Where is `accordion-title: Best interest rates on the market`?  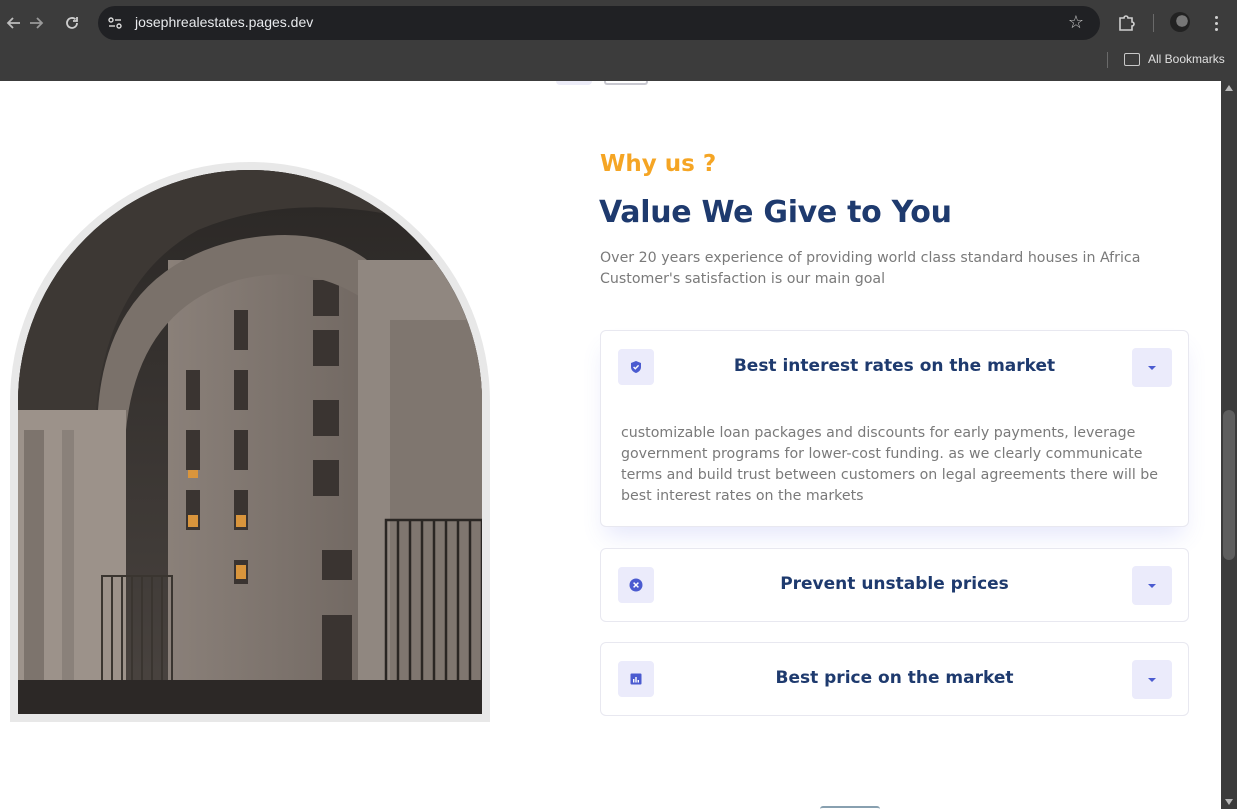
accordion-title: Best interest rates on the market is located at coordinates (894, 366).